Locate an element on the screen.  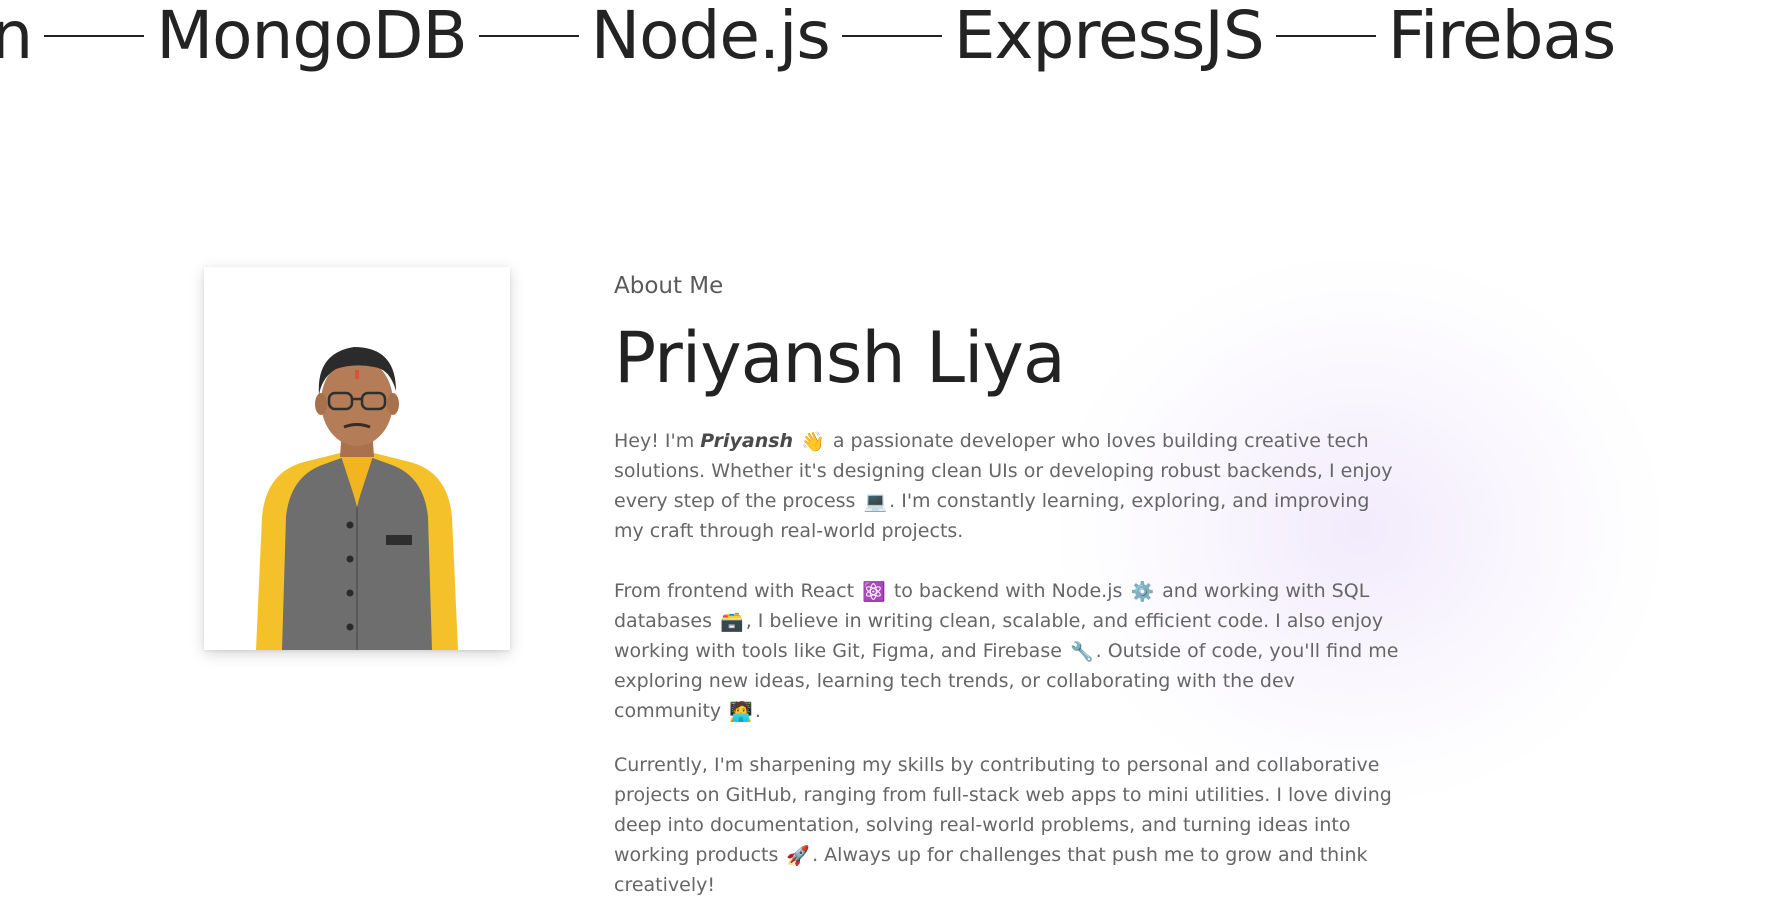
laptop-icon: 💻 is located at coordinates (875, 502).